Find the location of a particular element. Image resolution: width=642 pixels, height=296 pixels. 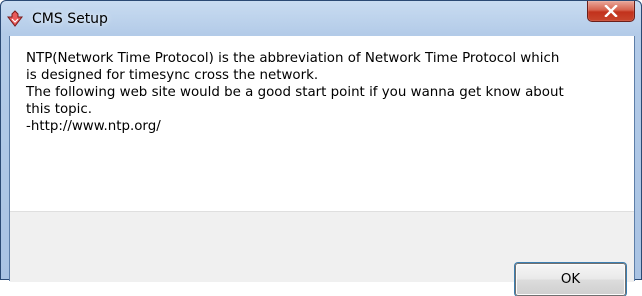

message-line: -http://www.ntp.org/ is located at coordinates (93, 126).